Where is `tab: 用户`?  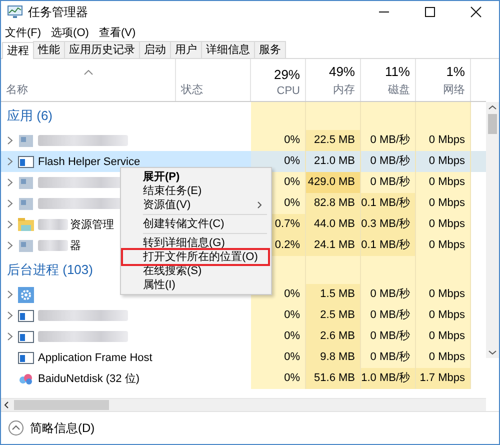
tab: 用户 is located at coordinates (186, 49).